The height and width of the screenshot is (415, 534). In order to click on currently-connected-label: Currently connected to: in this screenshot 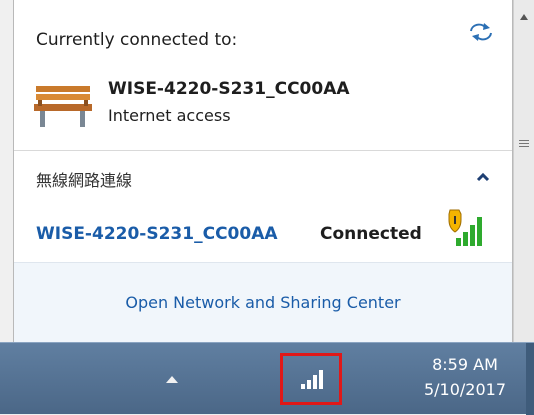, I will do `click(137, 40)`.